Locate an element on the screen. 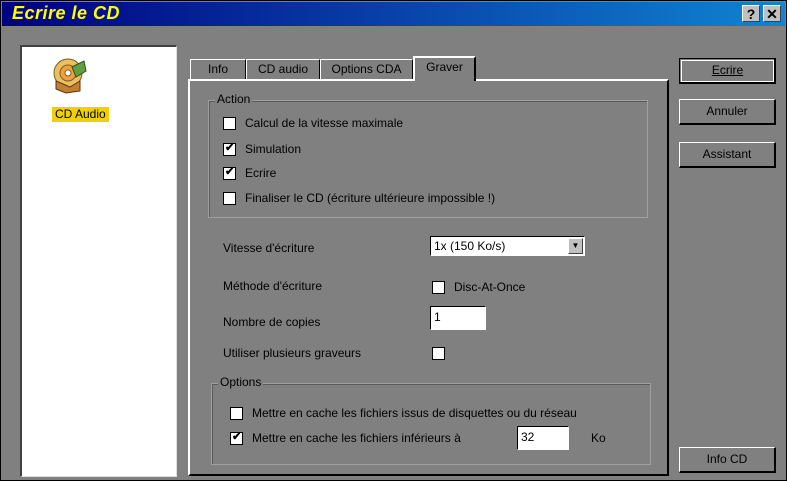 This screenshot has height=481, width=787. write-checkbox: Ecrire is located at coordinates (249, 173).